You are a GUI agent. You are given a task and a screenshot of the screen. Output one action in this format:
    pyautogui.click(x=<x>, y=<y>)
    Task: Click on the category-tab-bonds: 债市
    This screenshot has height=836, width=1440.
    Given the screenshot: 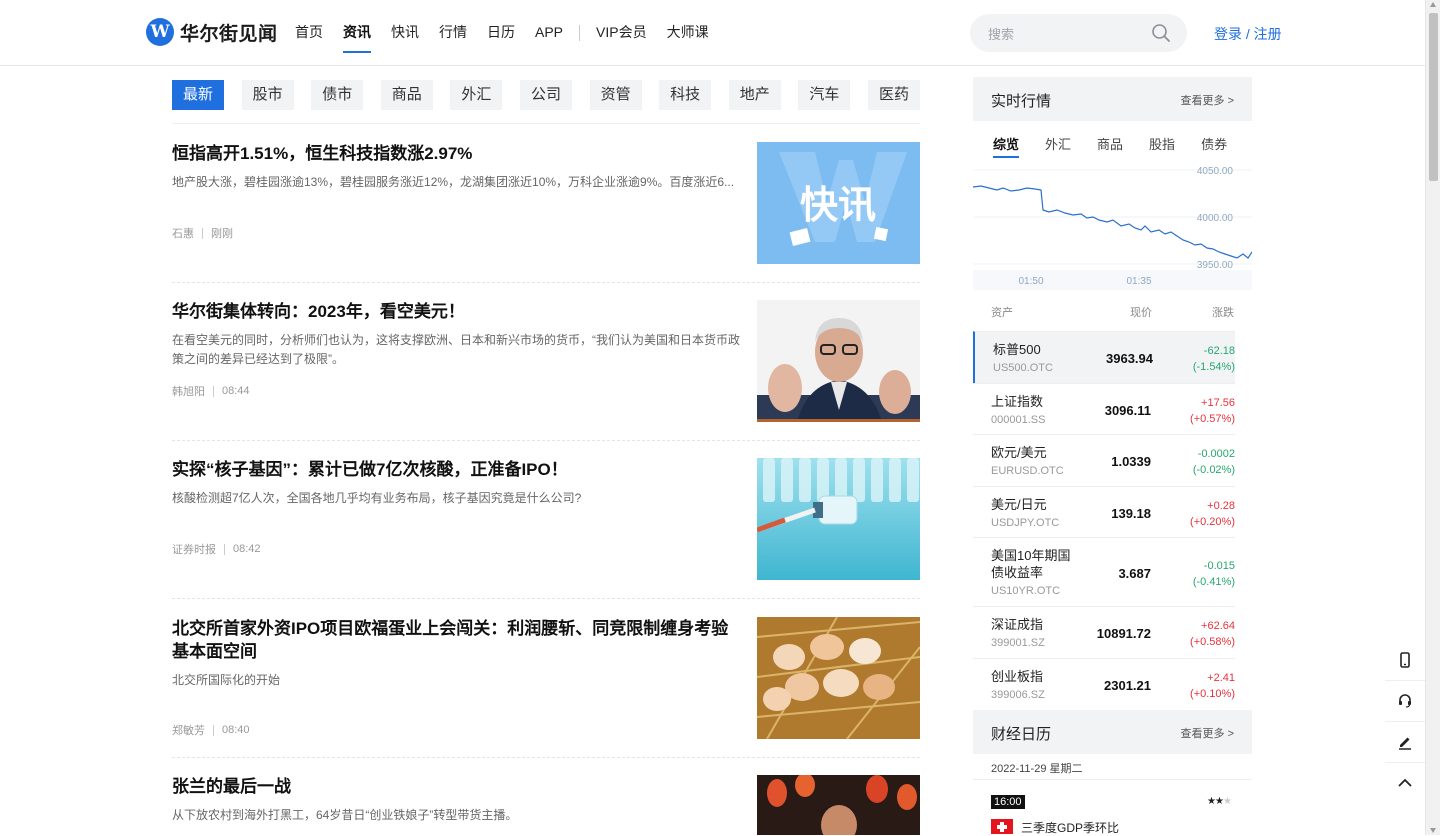 What is the action you would take?
    pyautogui.click(x=337, y=95)
    